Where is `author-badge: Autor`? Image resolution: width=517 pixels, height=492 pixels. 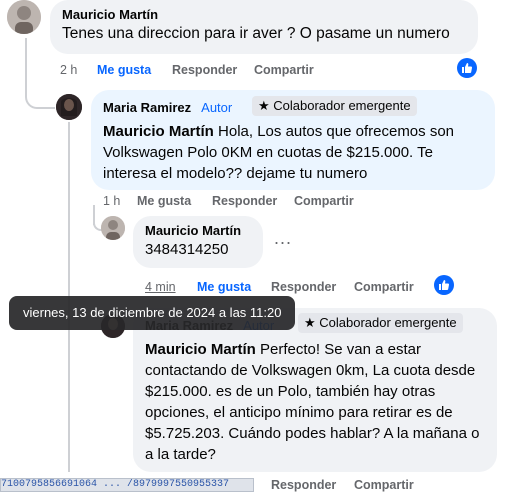 author-badge: Autor is located at coordinates (217, 107).